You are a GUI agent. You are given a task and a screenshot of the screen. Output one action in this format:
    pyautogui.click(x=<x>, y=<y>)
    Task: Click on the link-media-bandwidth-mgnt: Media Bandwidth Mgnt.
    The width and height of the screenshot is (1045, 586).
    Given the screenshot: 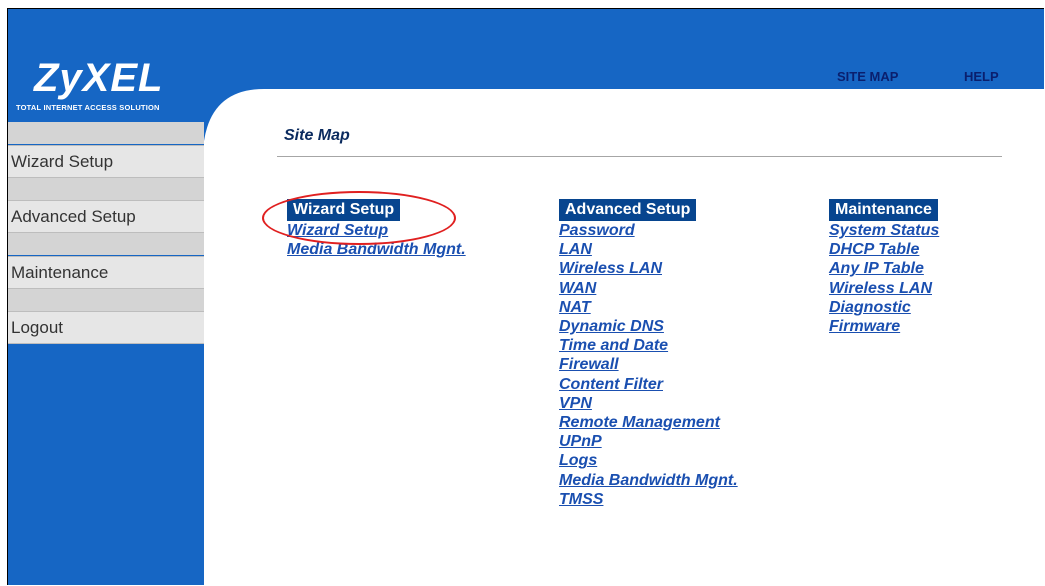 What is the action you would take?
    pyautogui.click(x=648, y=480)
    